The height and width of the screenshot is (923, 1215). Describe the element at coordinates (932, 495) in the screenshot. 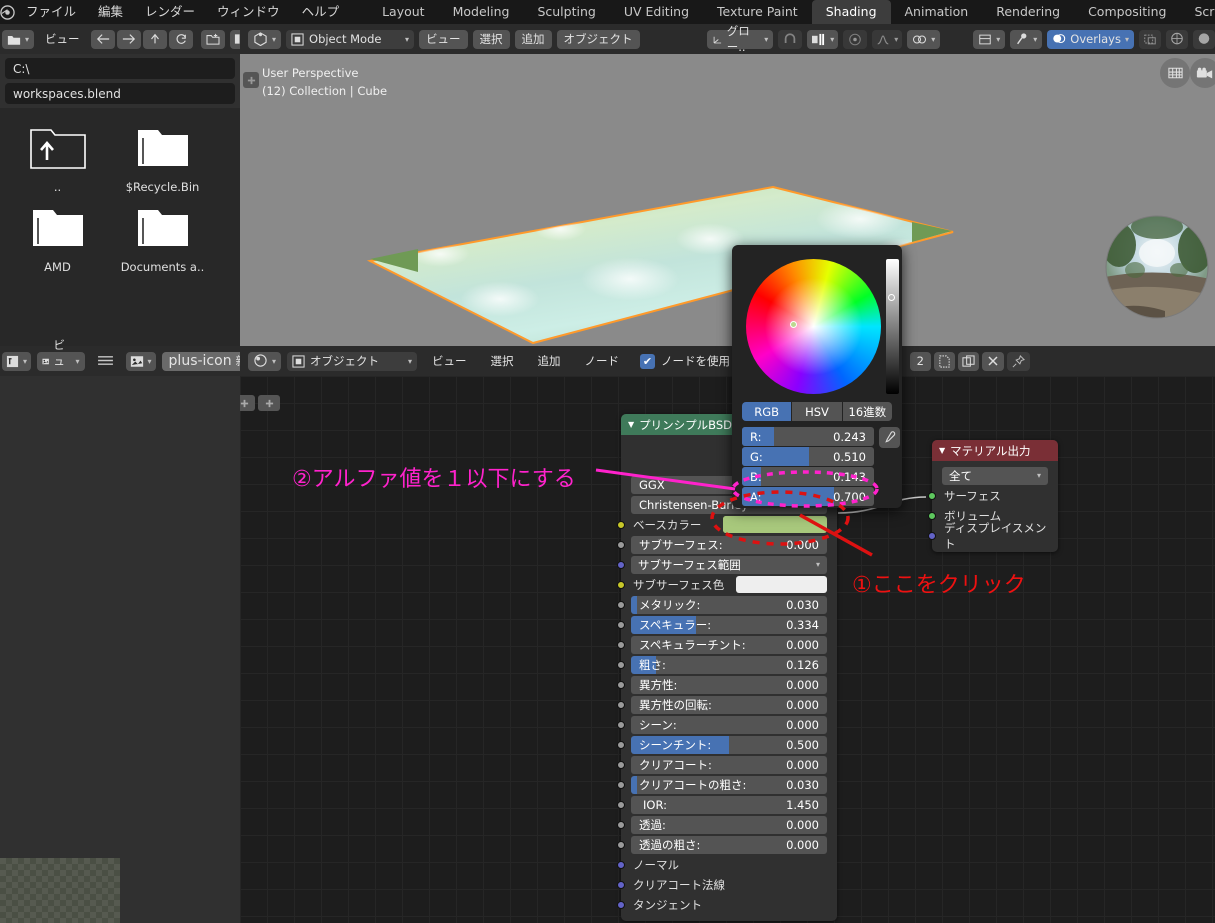

I see `socket-surface` at that location.